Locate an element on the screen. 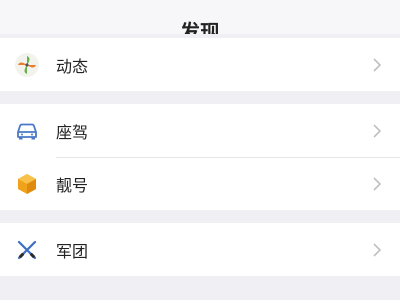 Image resolution: width=400 pixels, height=300 pixels. nav-bar: 发现 is located at coordinates (200, 17).